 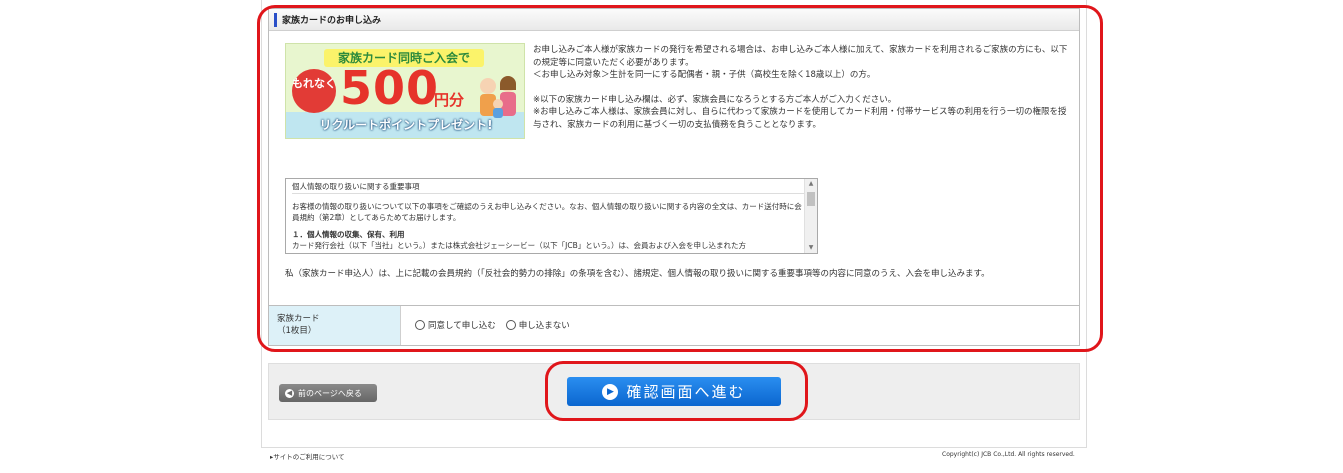 I want to click on terms-item-title: １．個人情報の収集、保有、利用, so click(x=348, y=234).